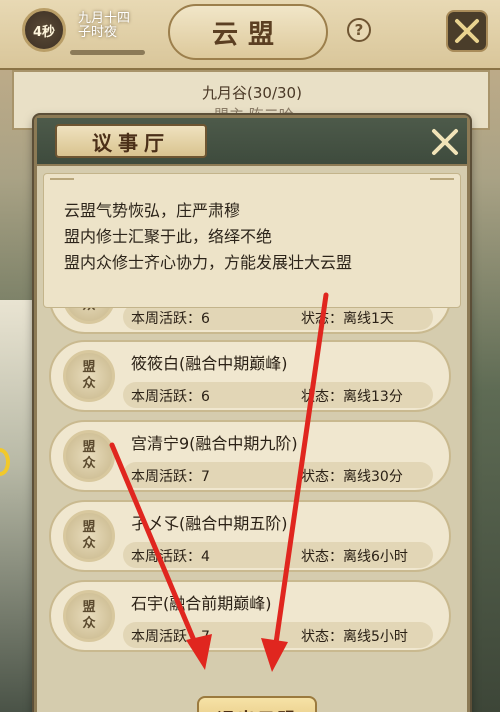 This screenshot has width=500, height=712. What do you see at coordinates (359, 30) in the screenshot?
I see `help-button: ?` at bounding box center [359, 30].